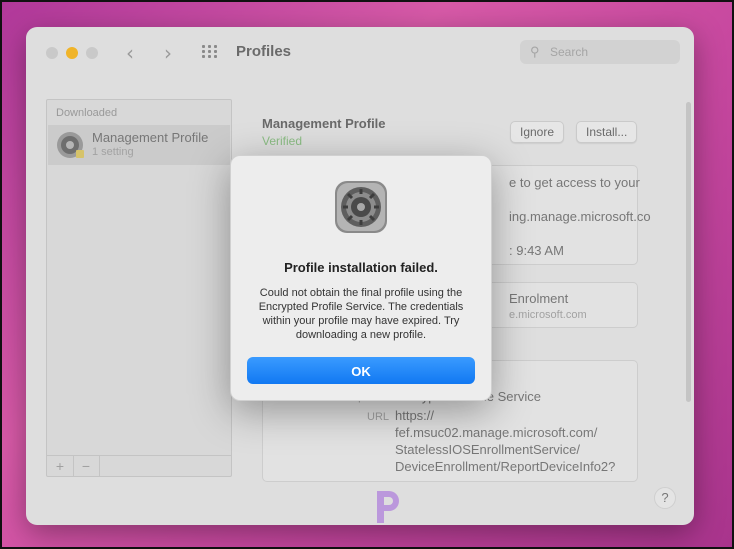 This screenshot has width=734, height=549. Describe the element at coordinates (537, 132) in the screenshot. I see `ignore-button: Ignore` at that location.